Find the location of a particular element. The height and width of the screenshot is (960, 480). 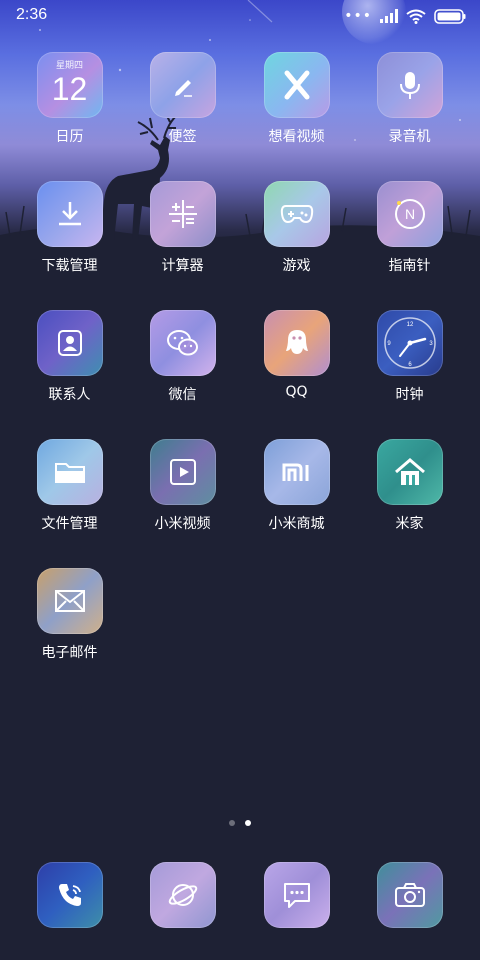

app-games: 游戏 is located at coordinates (296, 228).